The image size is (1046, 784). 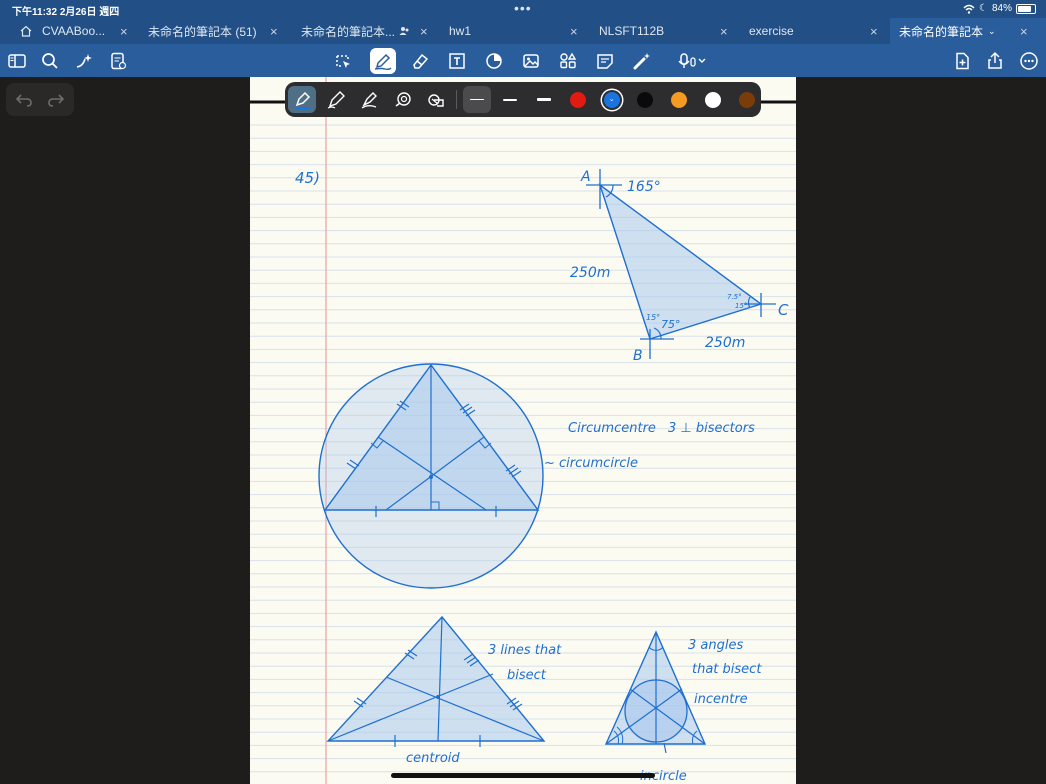 I want to click on more-icon, so click(x=1029, y=61).